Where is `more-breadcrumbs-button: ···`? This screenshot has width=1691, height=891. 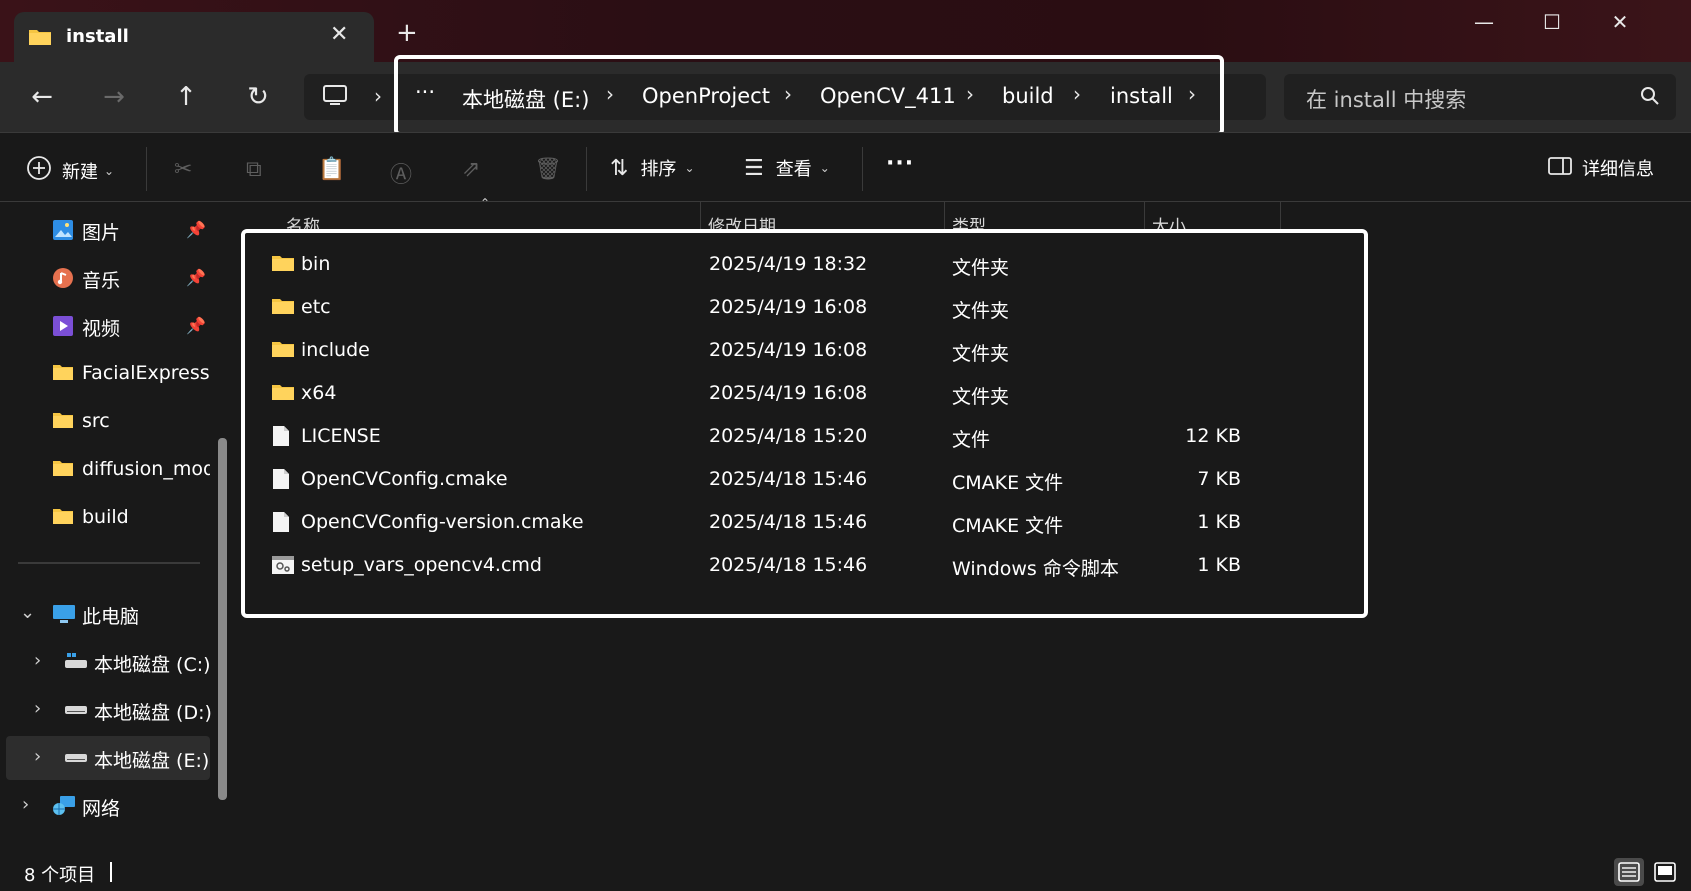 more-breadcrumbs-button: ··· is located at coordinates (425, 92).